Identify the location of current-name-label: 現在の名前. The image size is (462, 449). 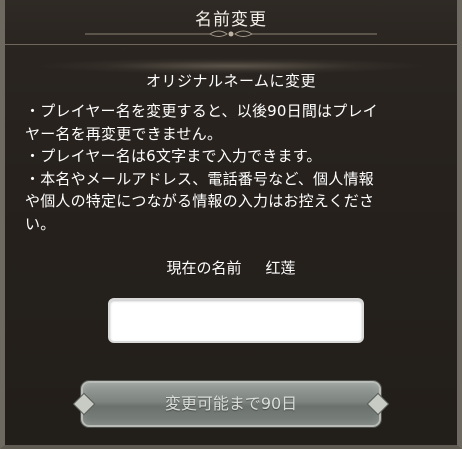
(204, 268).